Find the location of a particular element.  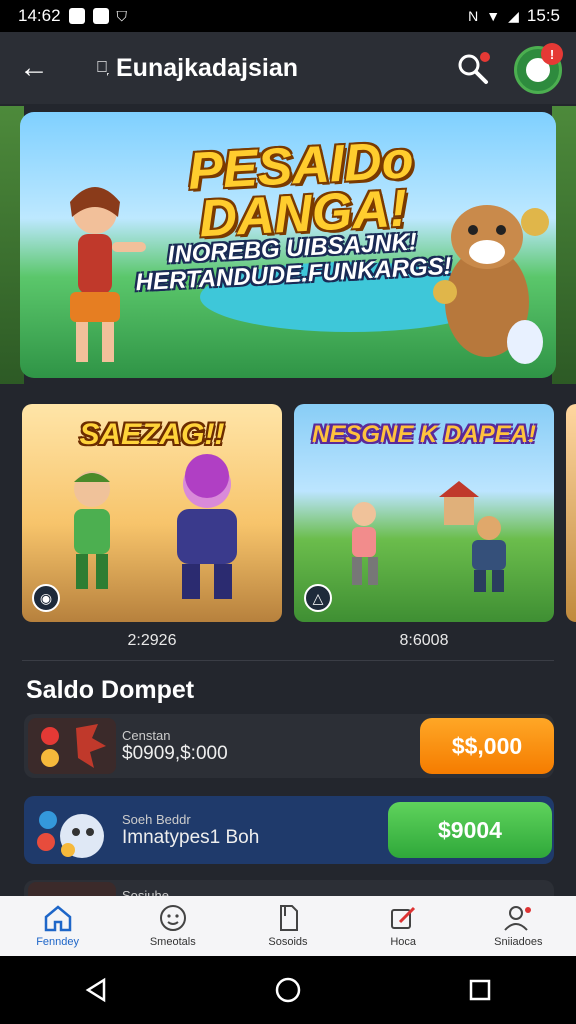

wallet-amount-button: $9004 is located at coordinates (470, 830).